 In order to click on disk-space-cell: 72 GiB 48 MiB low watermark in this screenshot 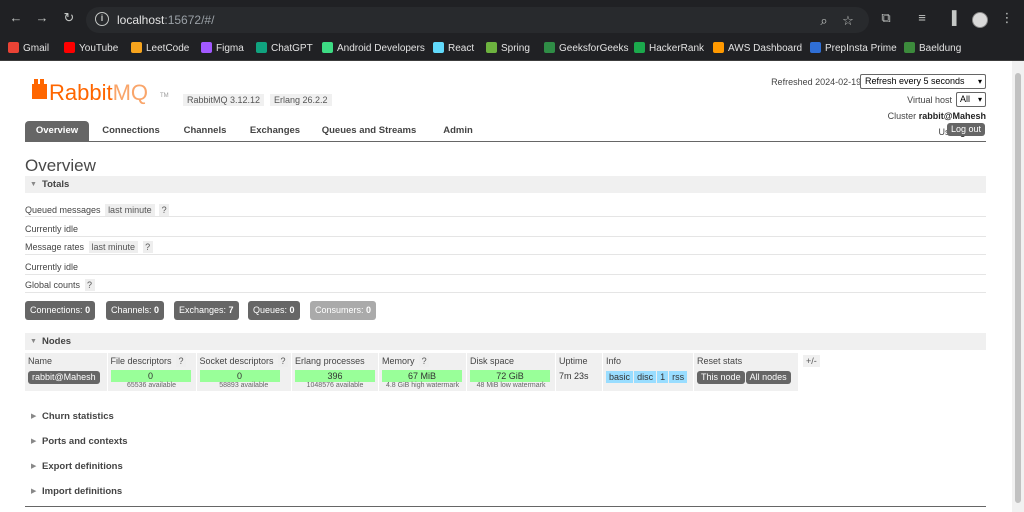, I will do `click(511, 379)`.